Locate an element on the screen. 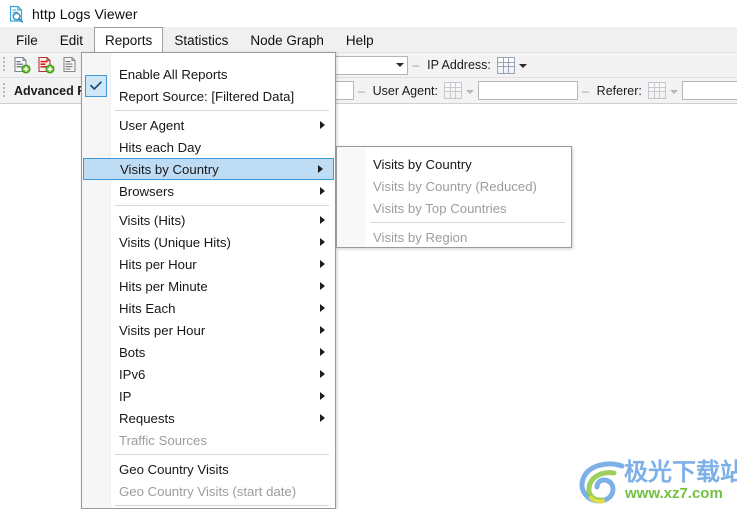 The width and height of the screenshot is (737, 509). user-agent-label: User Agent: is located at coordinates (405, 90).